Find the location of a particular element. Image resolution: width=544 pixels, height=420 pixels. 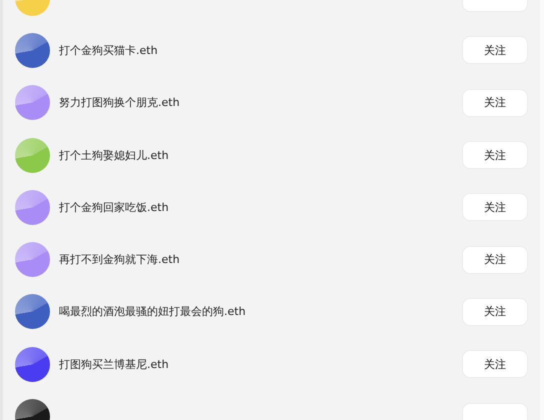

user-name: 打个金狗买猫卡.eth is located at coordinates (109, 50).